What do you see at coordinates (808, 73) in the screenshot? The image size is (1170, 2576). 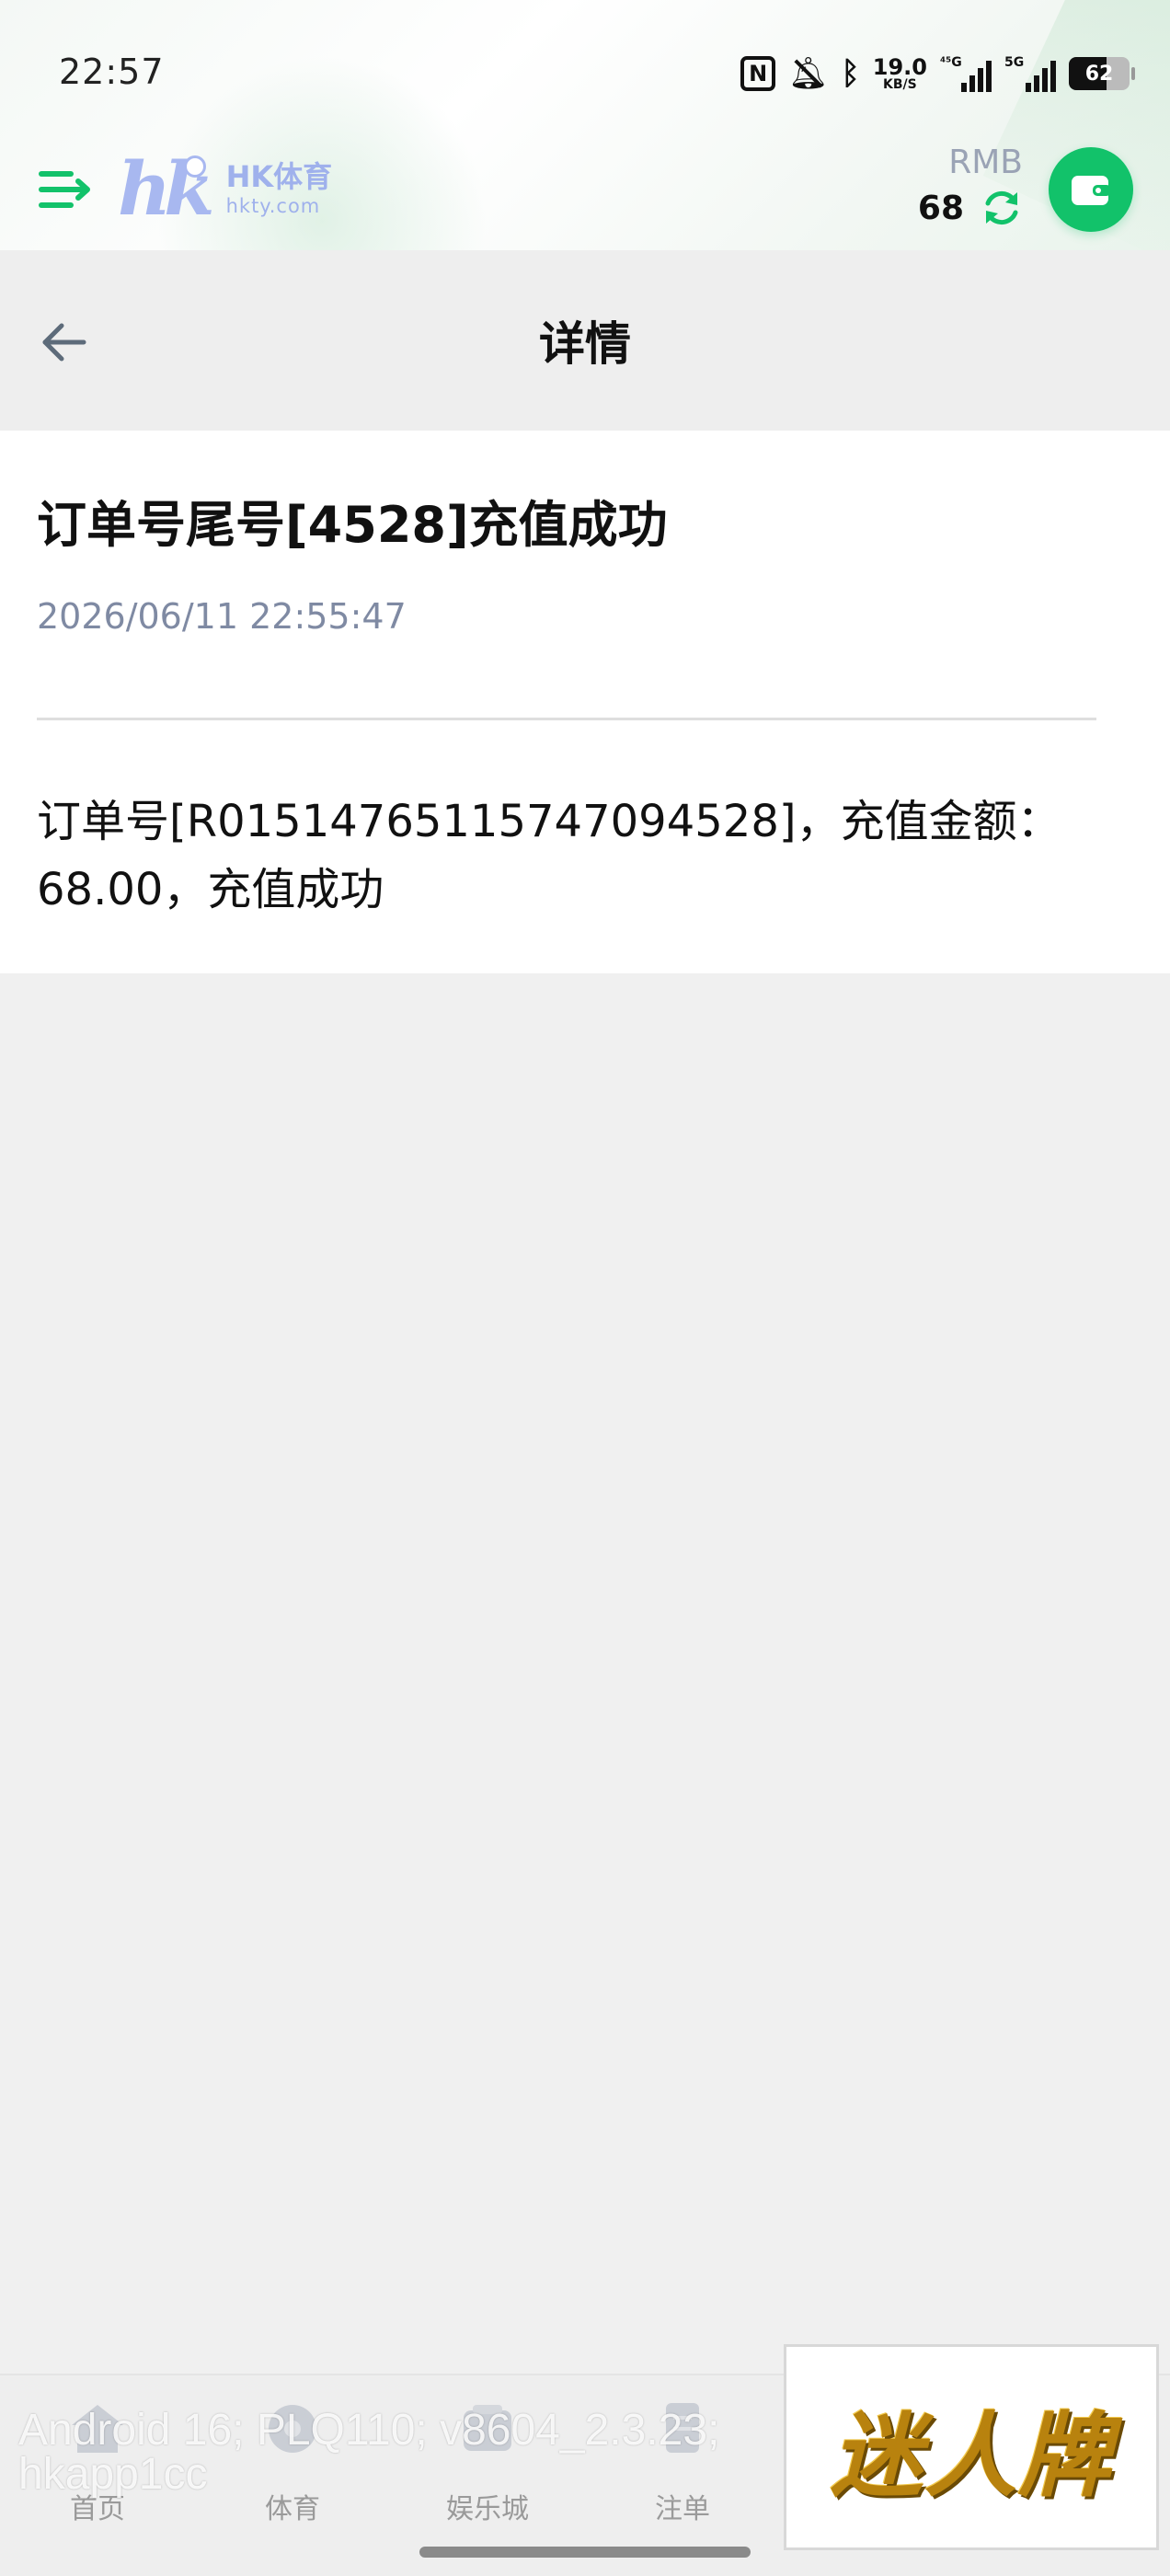 I see `mute-bell-icon: 🔔︎` at bounding box center [808, 73].